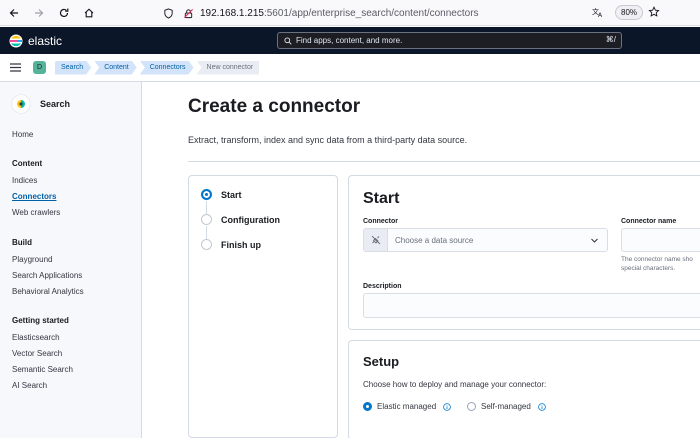 The height and width of the screenshot is (438, 700). Describe the element at coordinates (288, 41) in the screenshot. I see `search-icon` at that location.